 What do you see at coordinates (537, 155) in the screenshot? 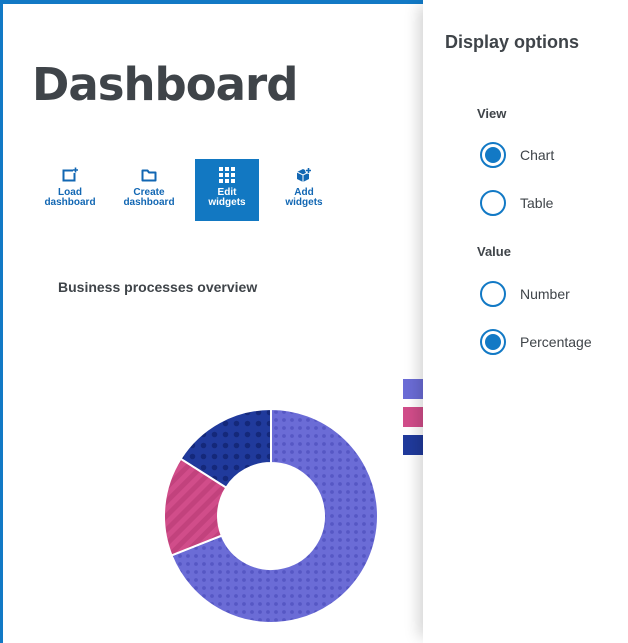
I see `view-option-chart-label: Chart` at bounding box center [537, 155].